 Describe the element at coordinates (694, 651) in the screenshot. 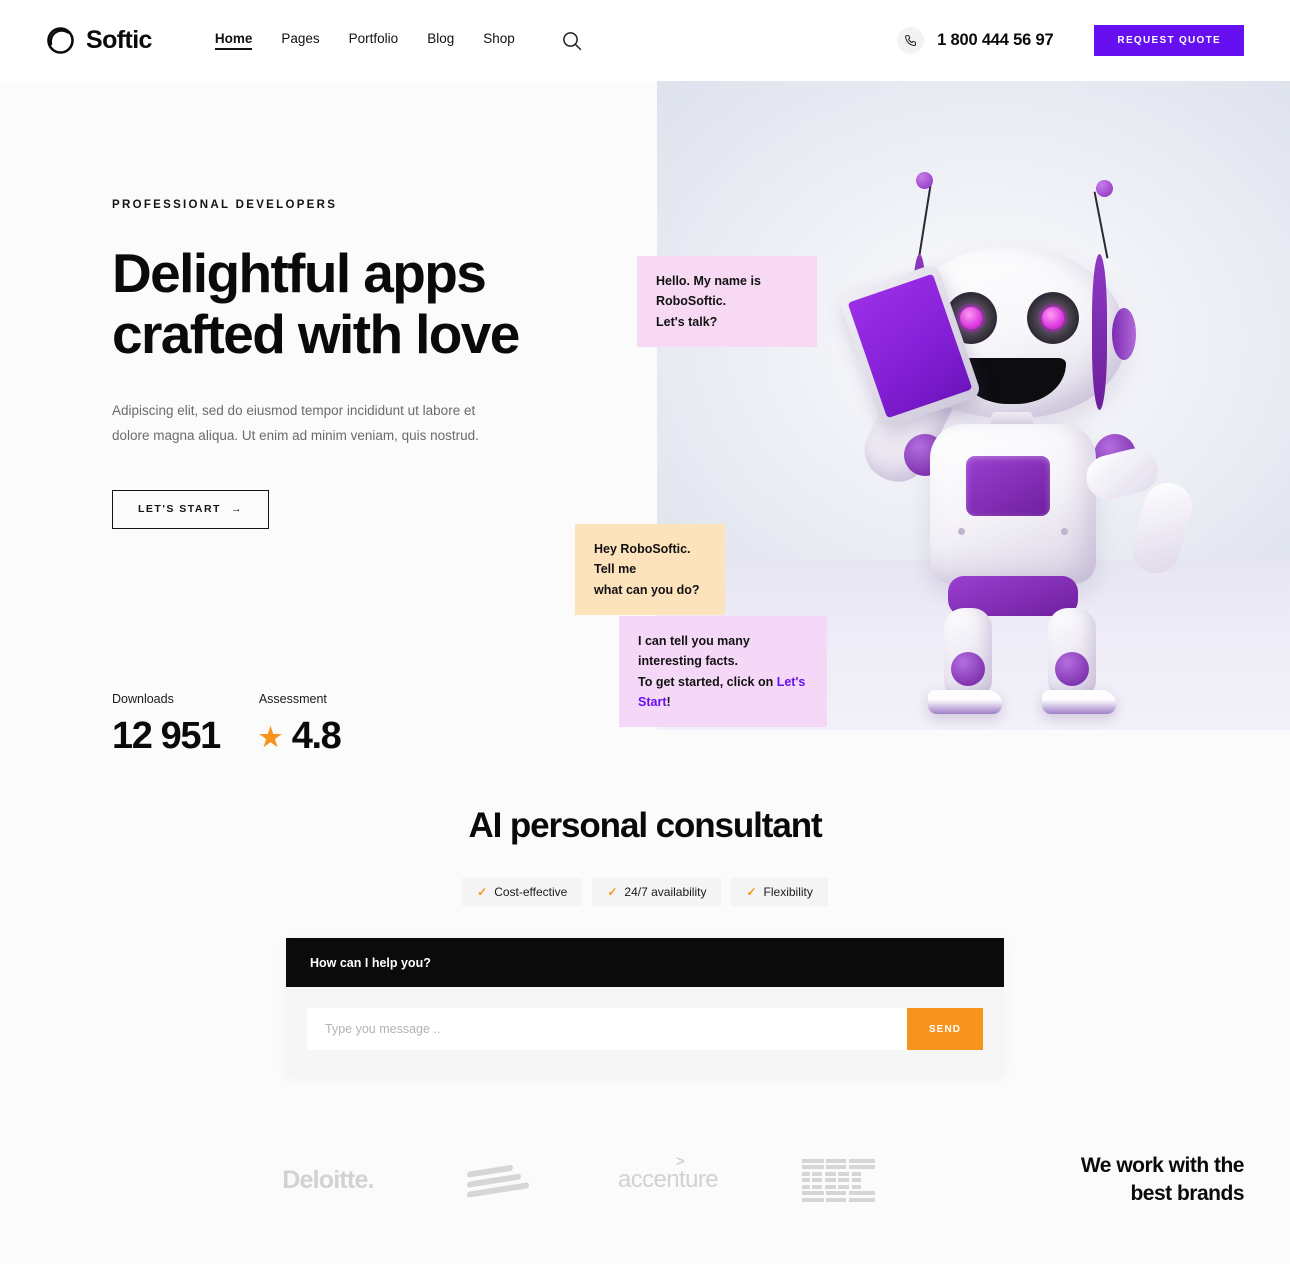

I see `bubble-3-line-1: I can tell you many interesting facts.` at that location.